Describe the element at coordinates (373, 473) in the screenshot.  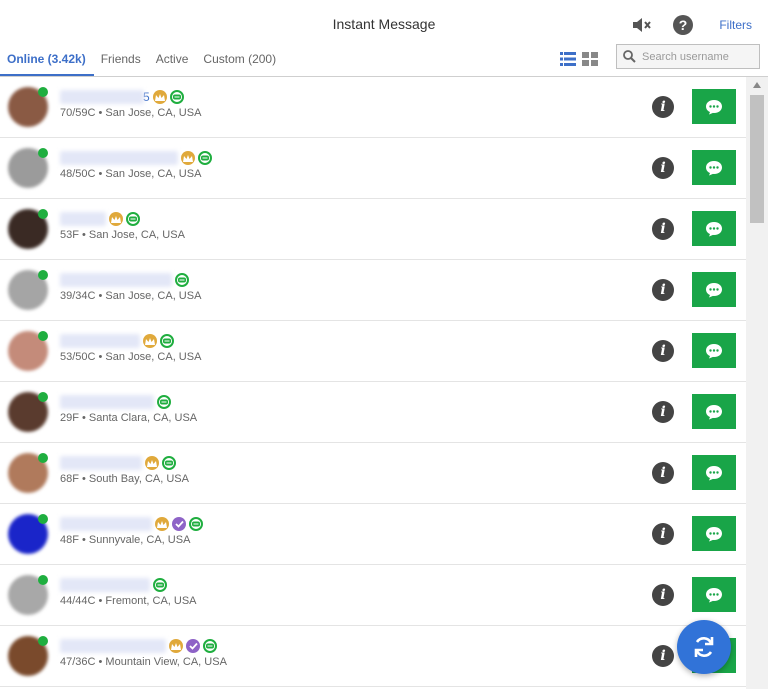
I see `user-row: 68F • South Bay, CA, USA i` at that location.